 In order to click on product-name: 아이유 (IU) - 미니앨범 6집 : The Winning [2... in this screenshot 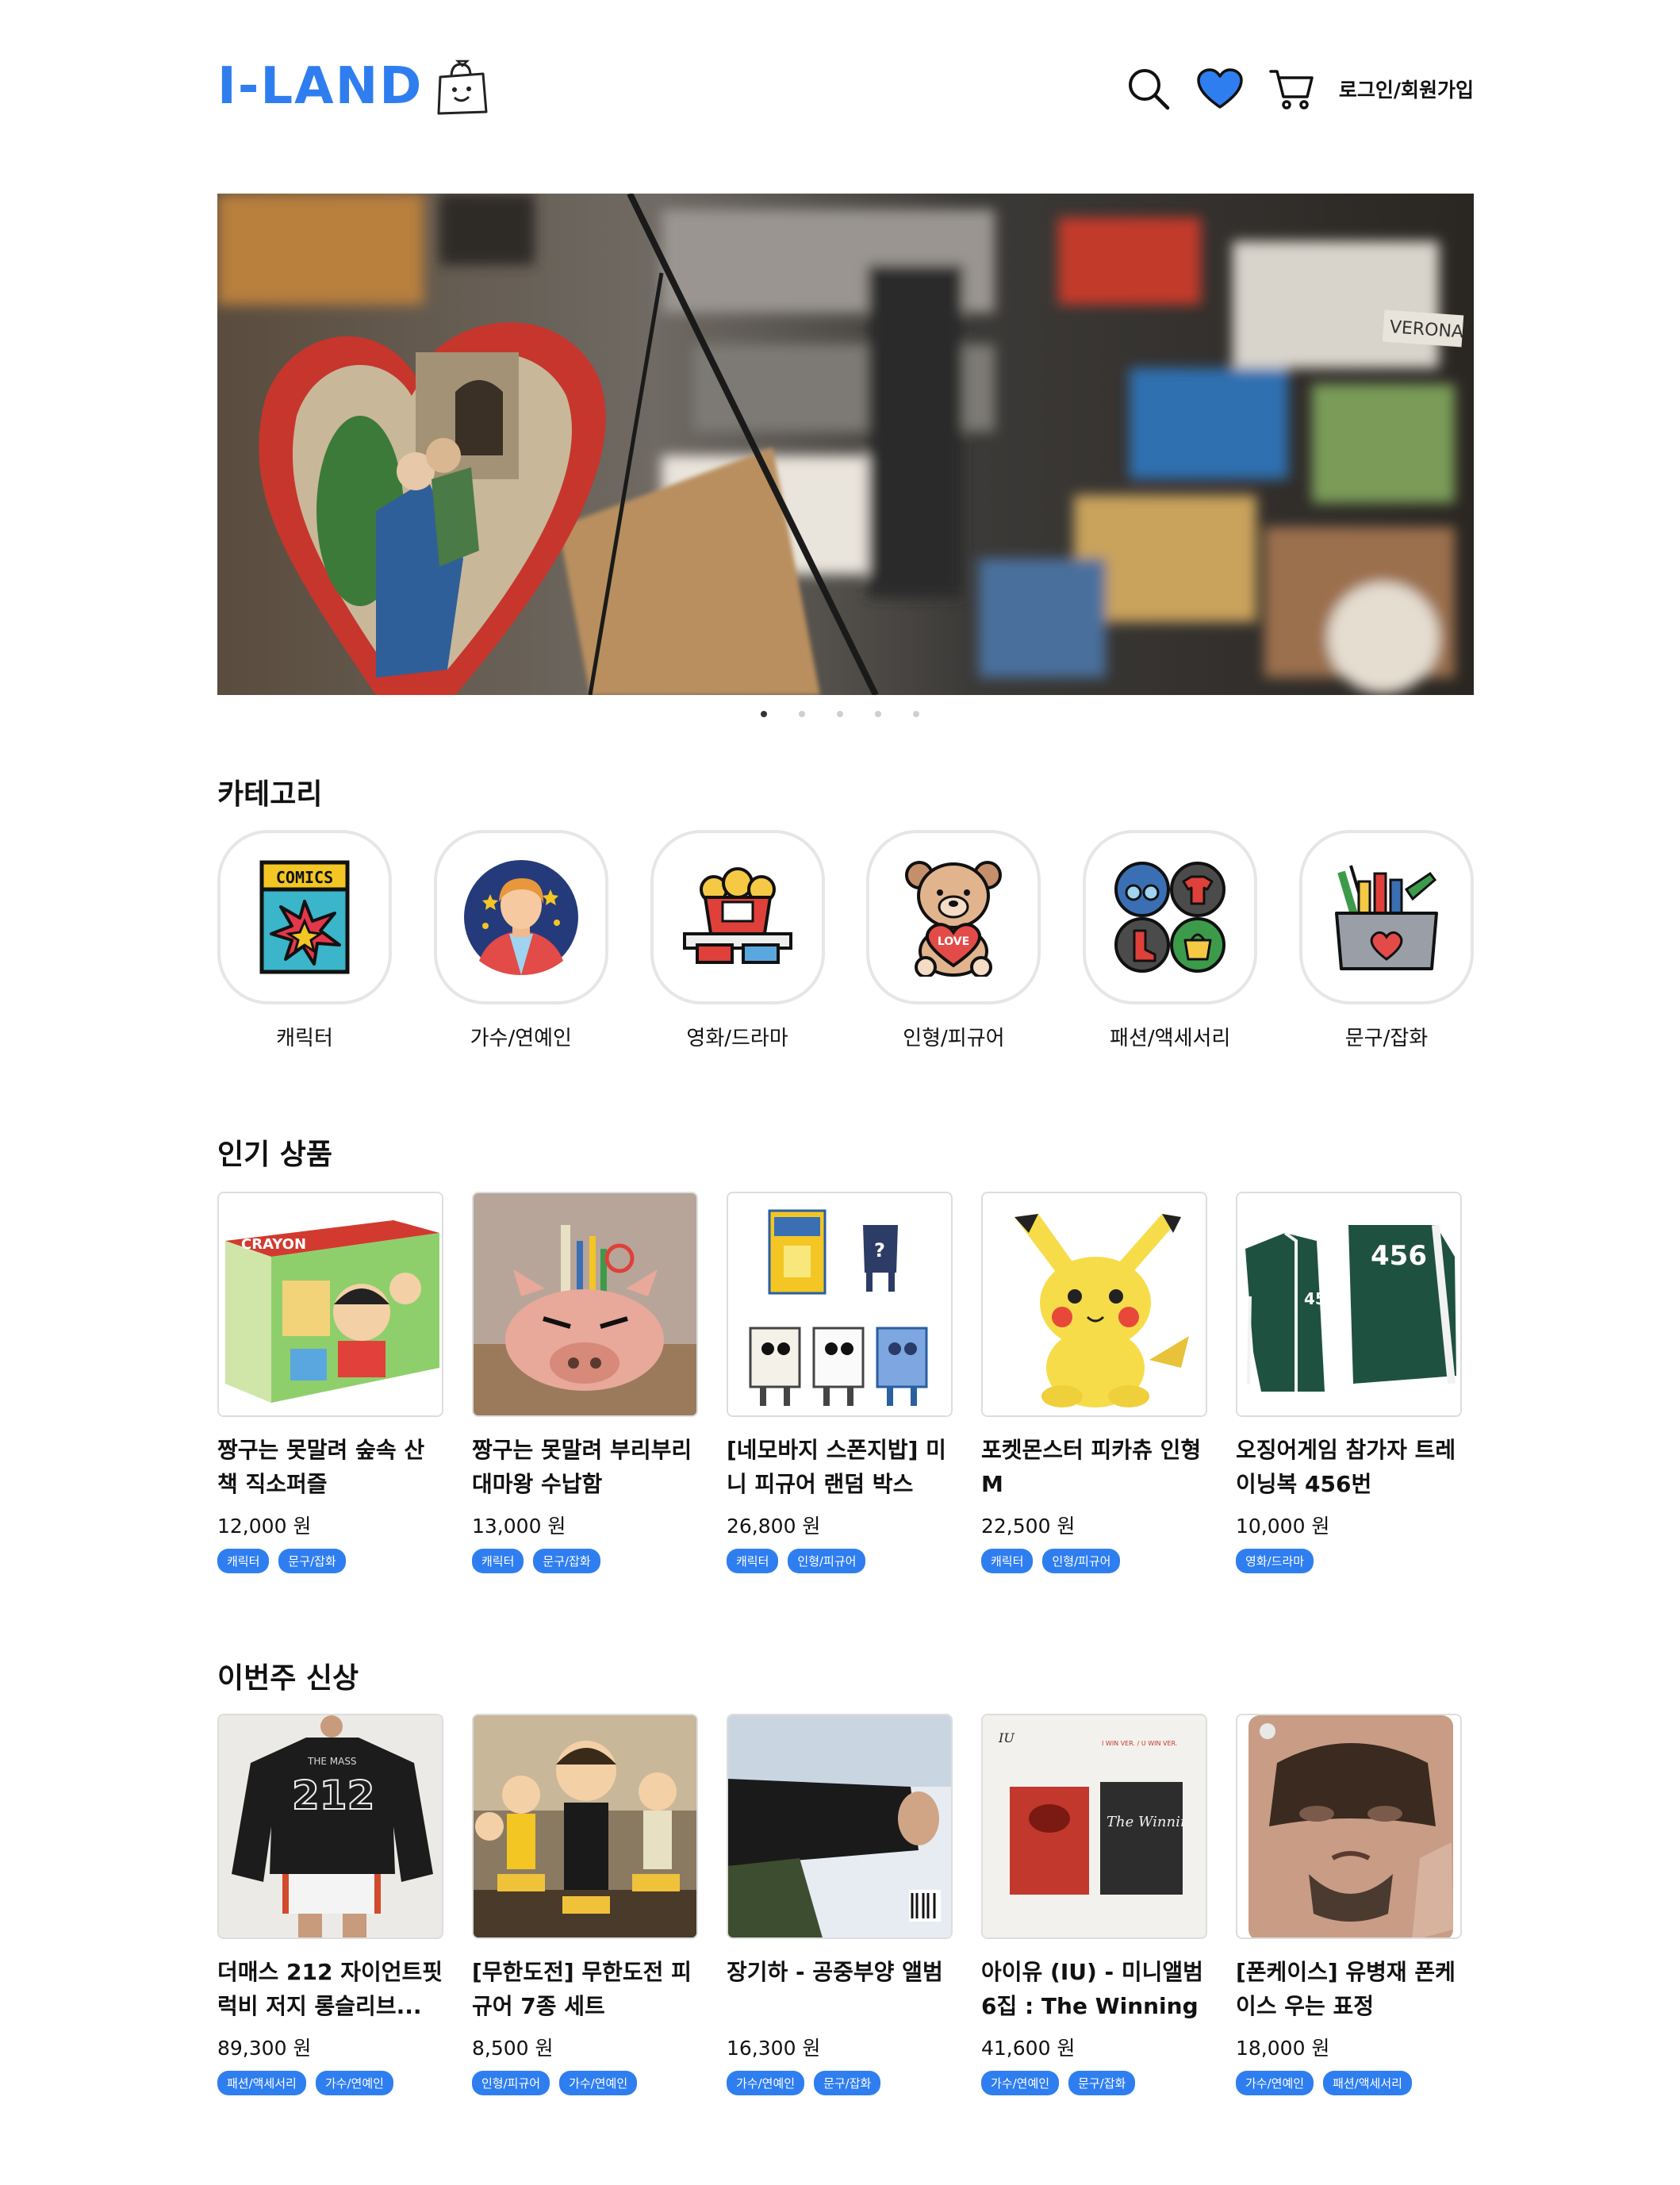, I will do `click(1092, 1989)`.